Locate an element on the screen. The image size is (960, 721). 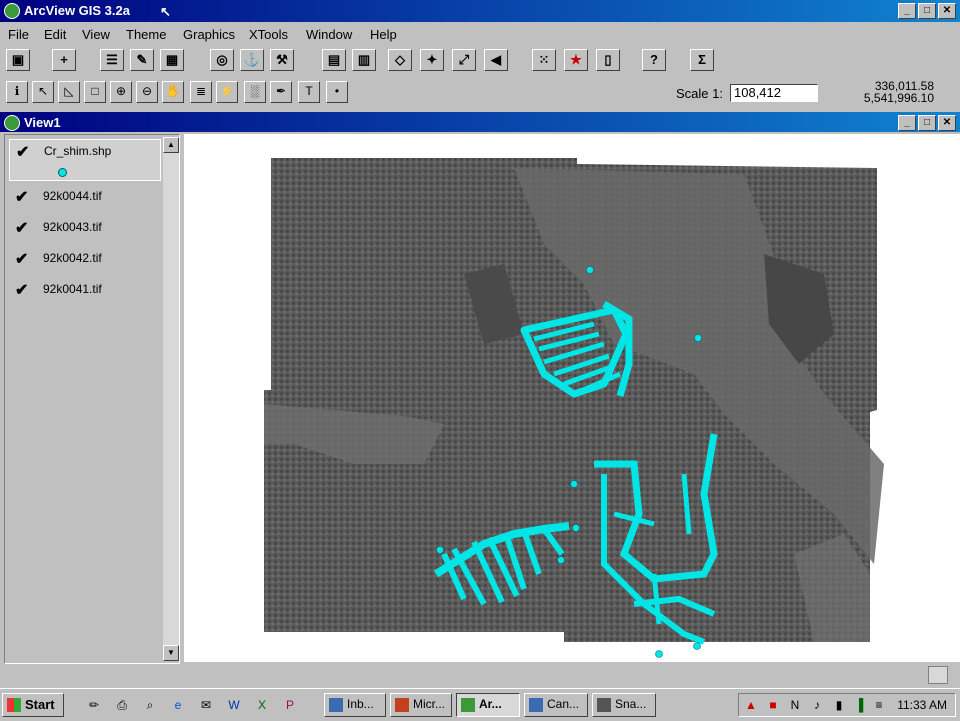
layer-92k0043: ✔ 92k0043.tif is located at coordinates (84, 227).